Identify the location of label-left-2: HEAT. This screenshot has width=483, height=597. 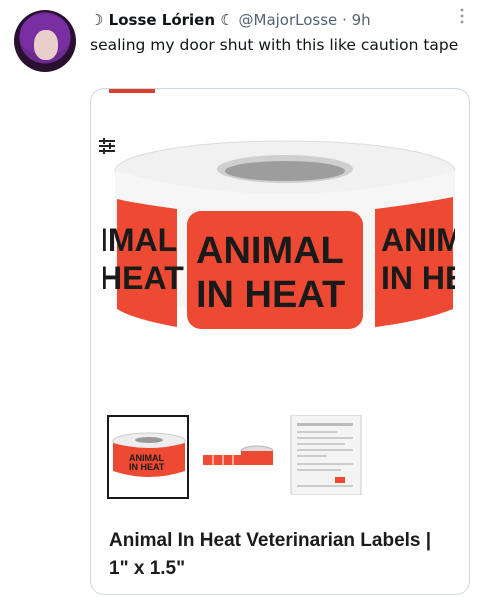
(143, 278).